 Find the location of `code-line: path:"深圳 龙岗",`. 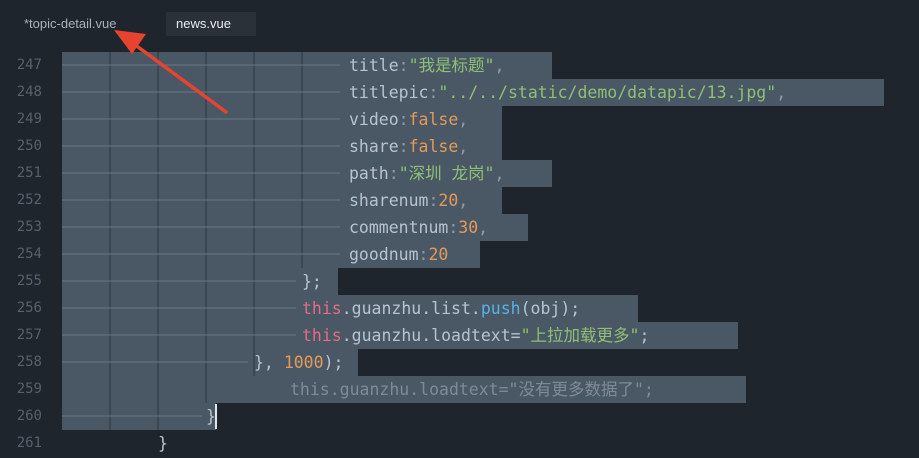

code-line: path:"深圳 龙岗", is located at coordinates (427, 173).